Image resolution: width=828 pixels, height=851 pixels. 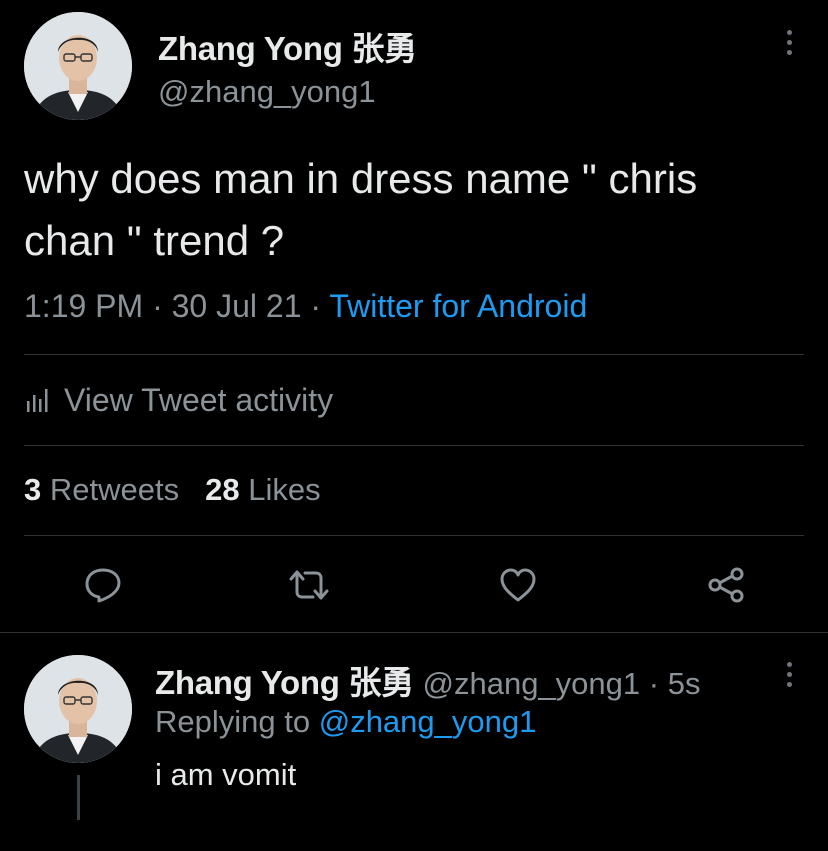 I want to click on retweets-stat: 3 Retweets, so click(x=101, y=489).